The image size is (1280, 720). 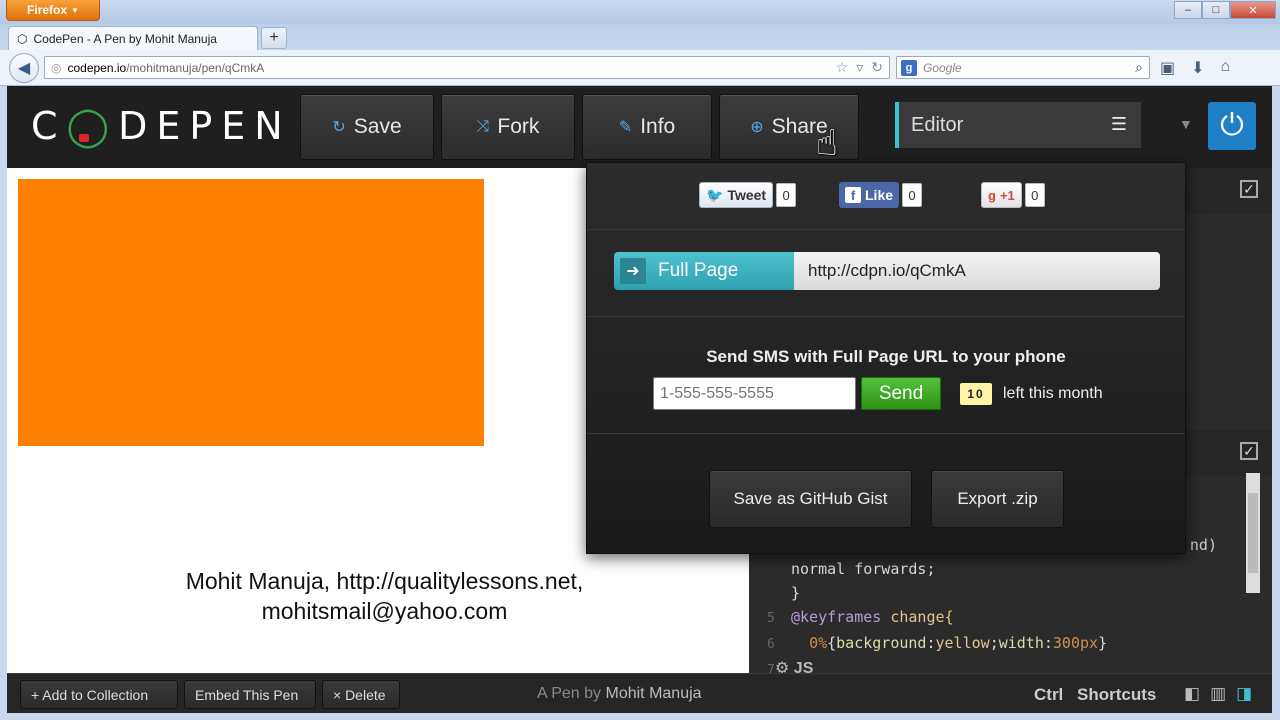 I want to click on hand-pointer-icon: ☝, so click(x=827, y=142).